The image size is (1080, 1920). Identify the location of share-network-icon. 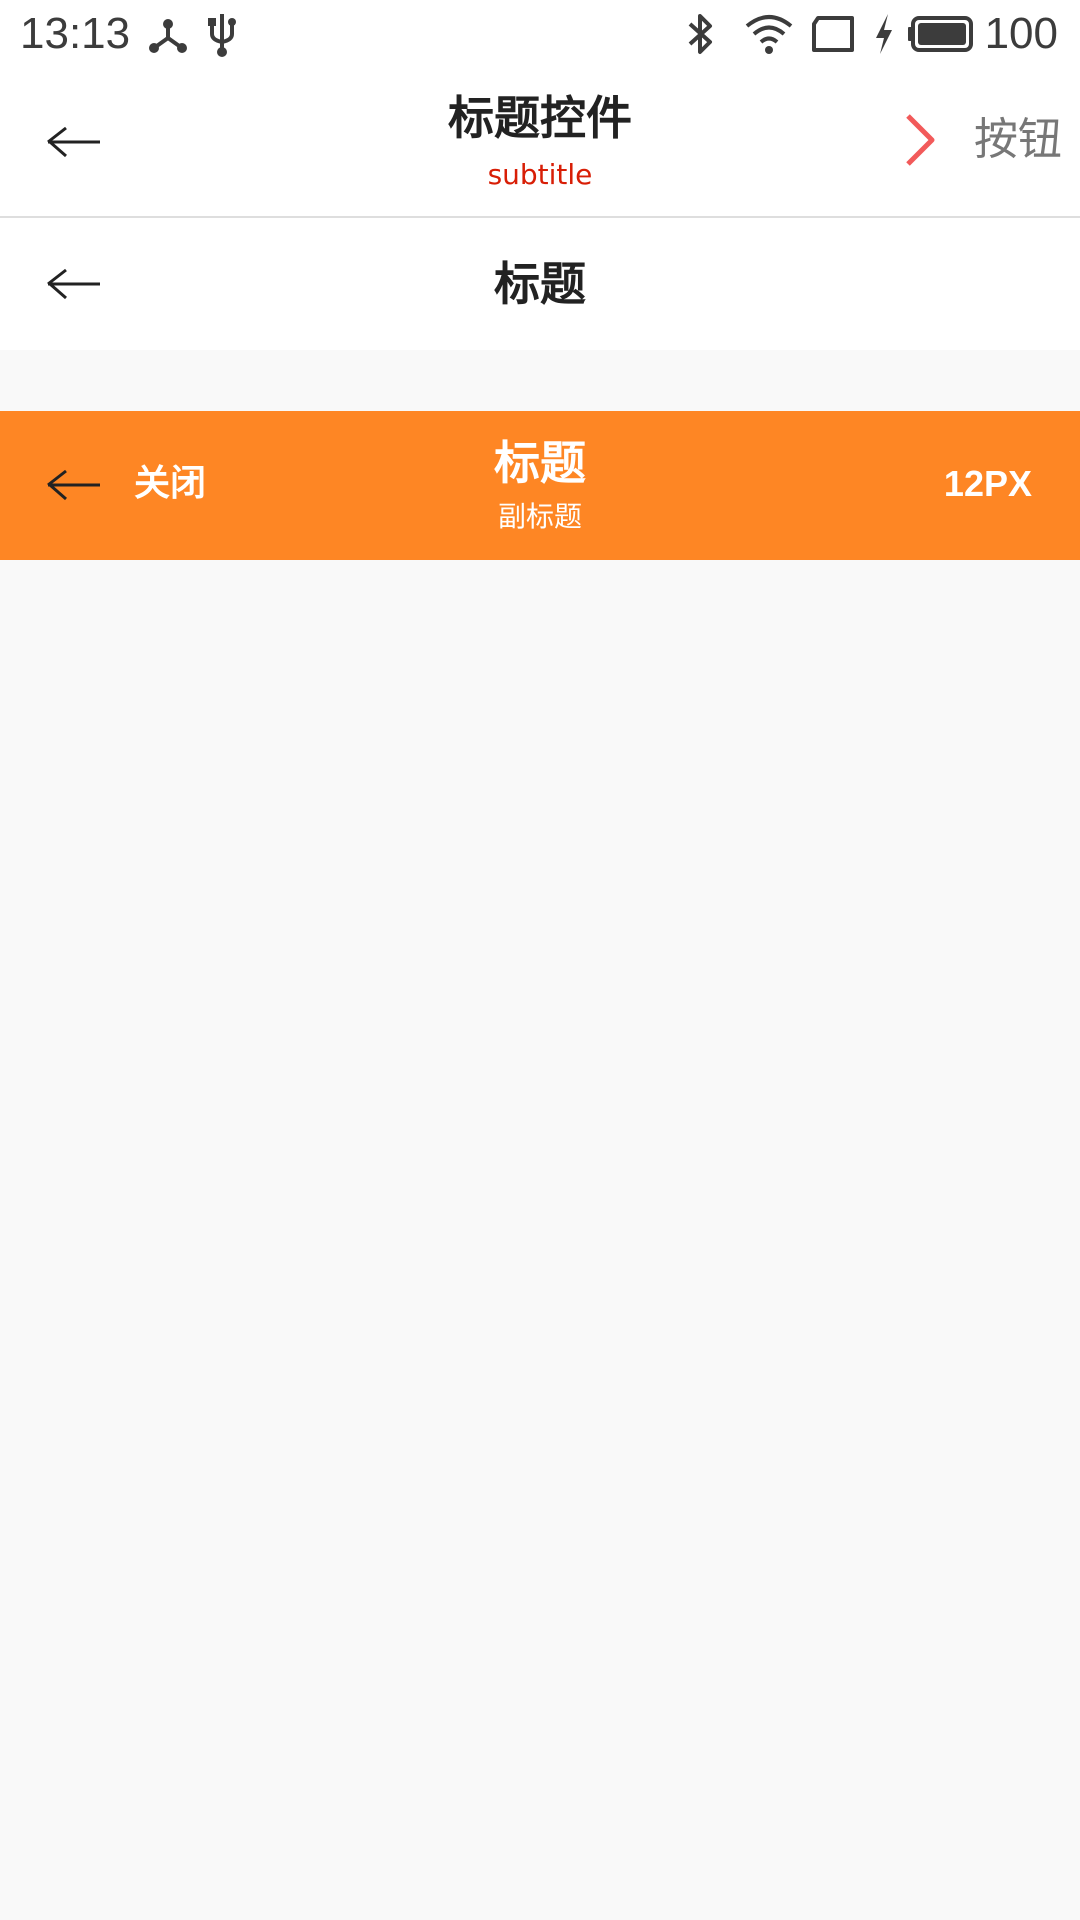
(168, 36).